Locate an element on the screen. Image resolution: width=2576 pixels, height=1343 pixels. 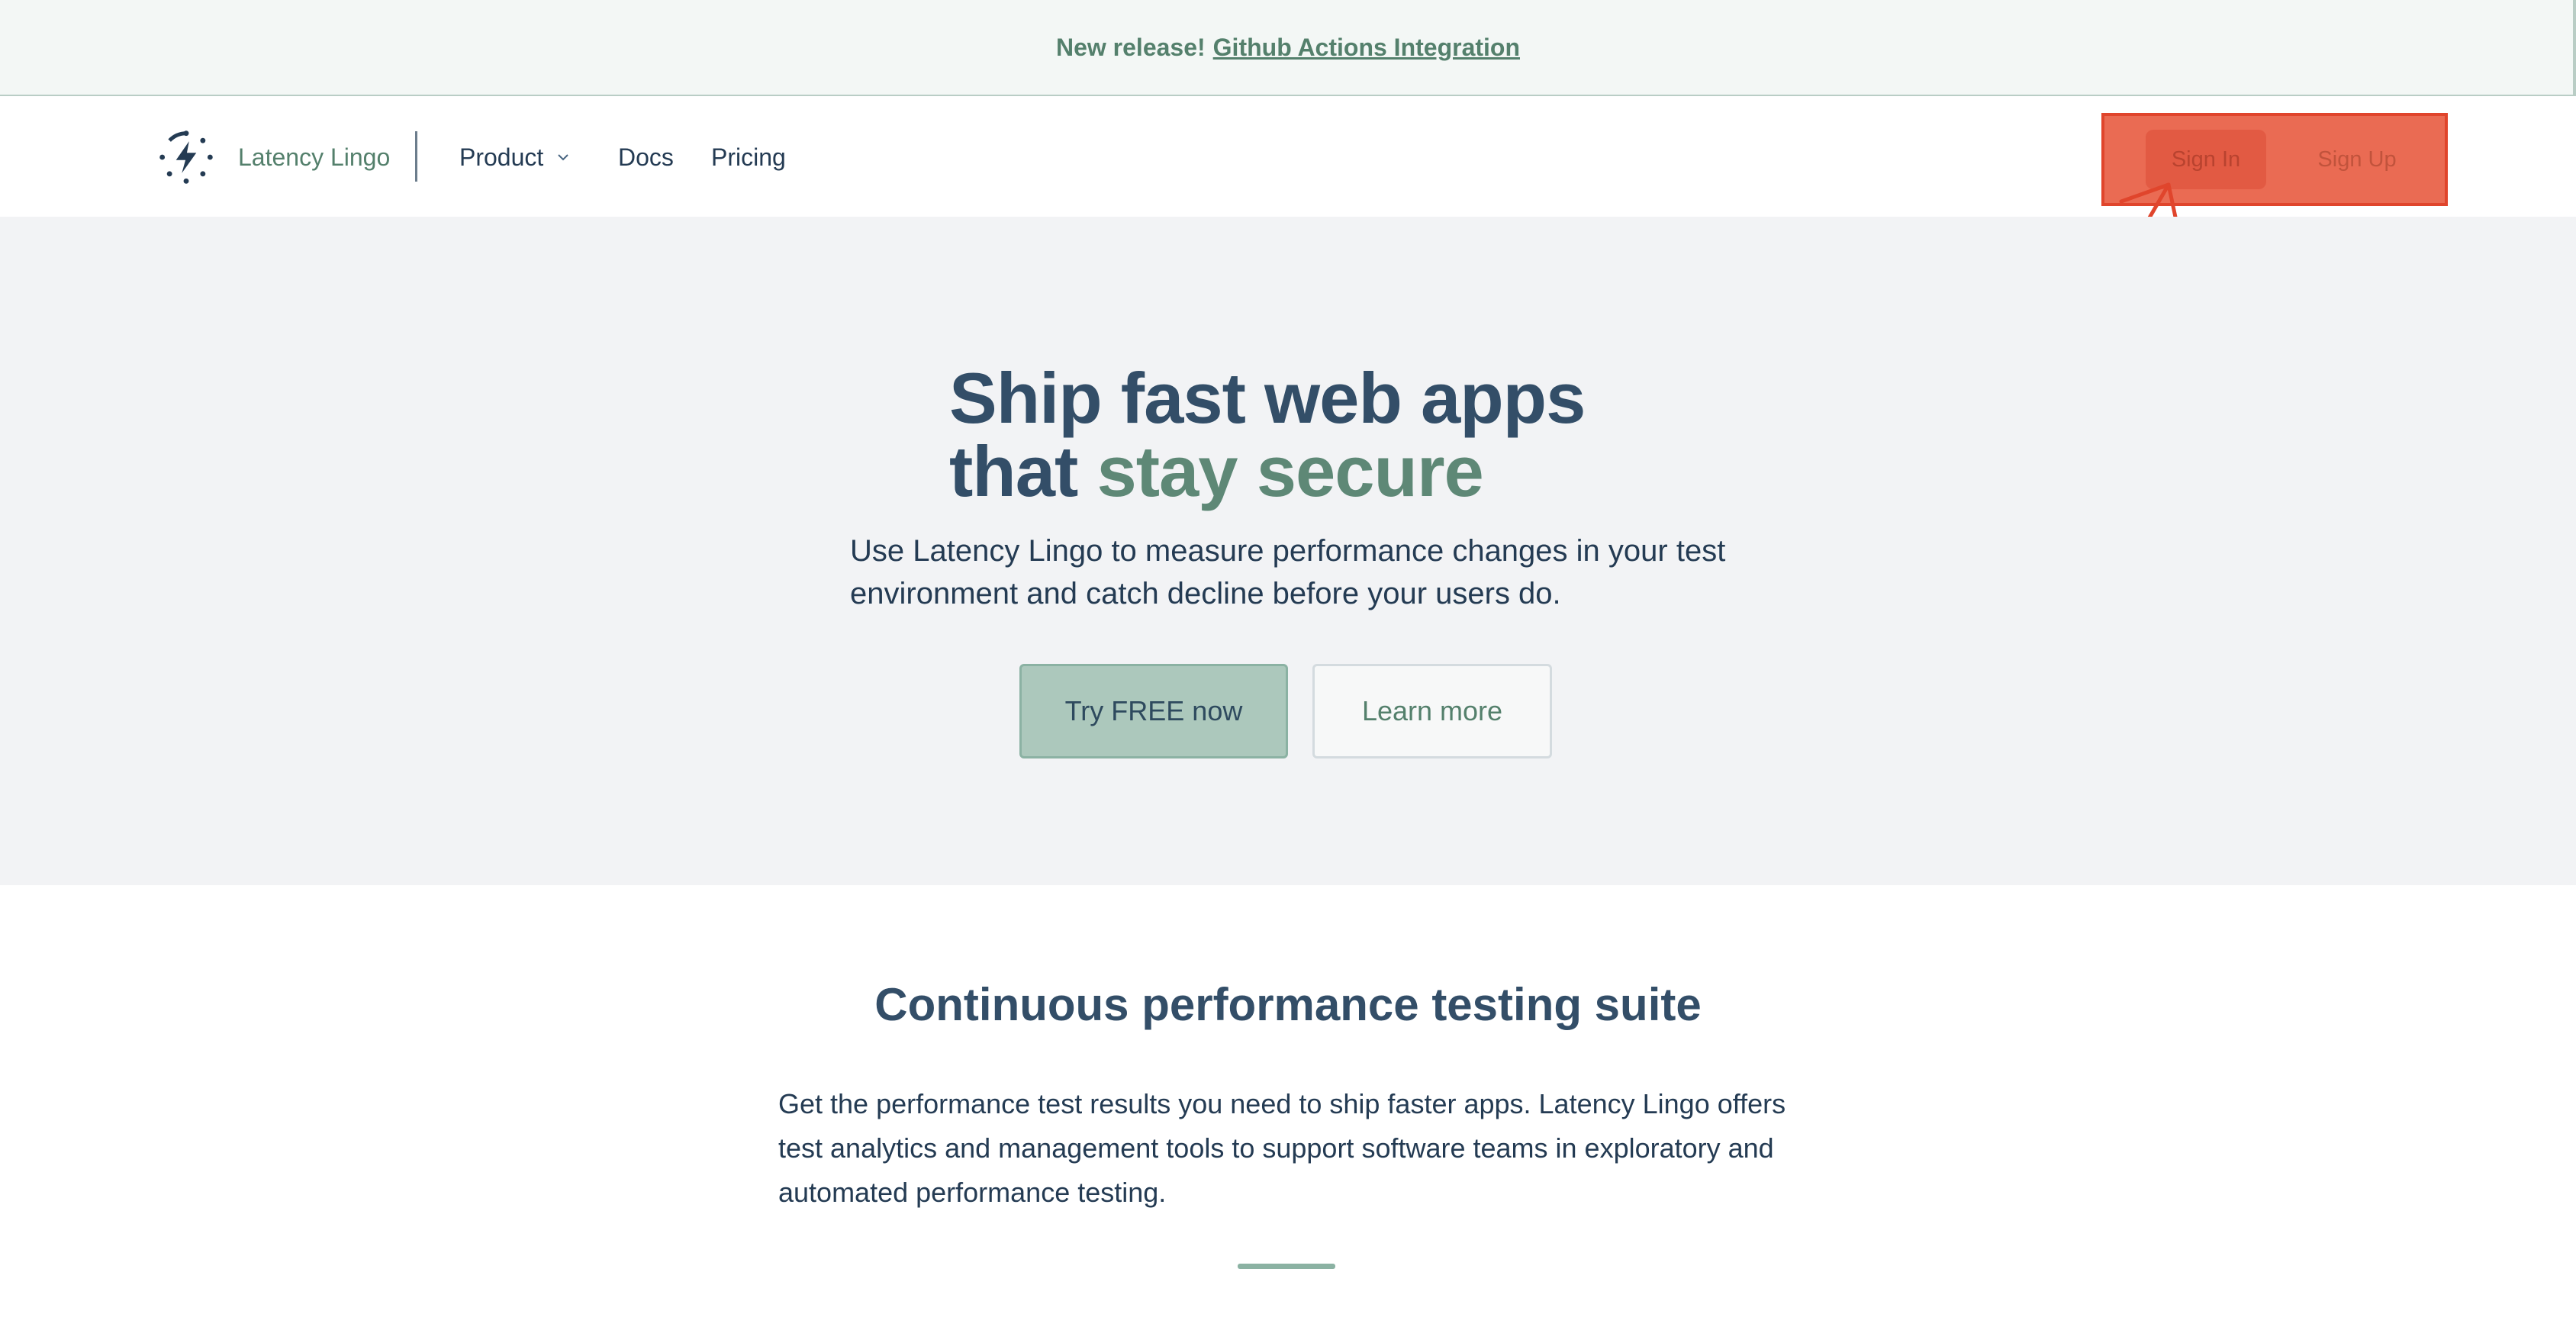
nav-pricing: Pricing is located at coordinates (748, 157).